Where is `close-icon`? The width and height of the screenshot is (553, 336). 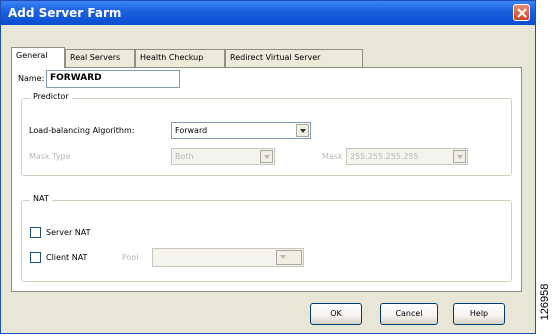 close-icon is located at coordinates (522, 13).